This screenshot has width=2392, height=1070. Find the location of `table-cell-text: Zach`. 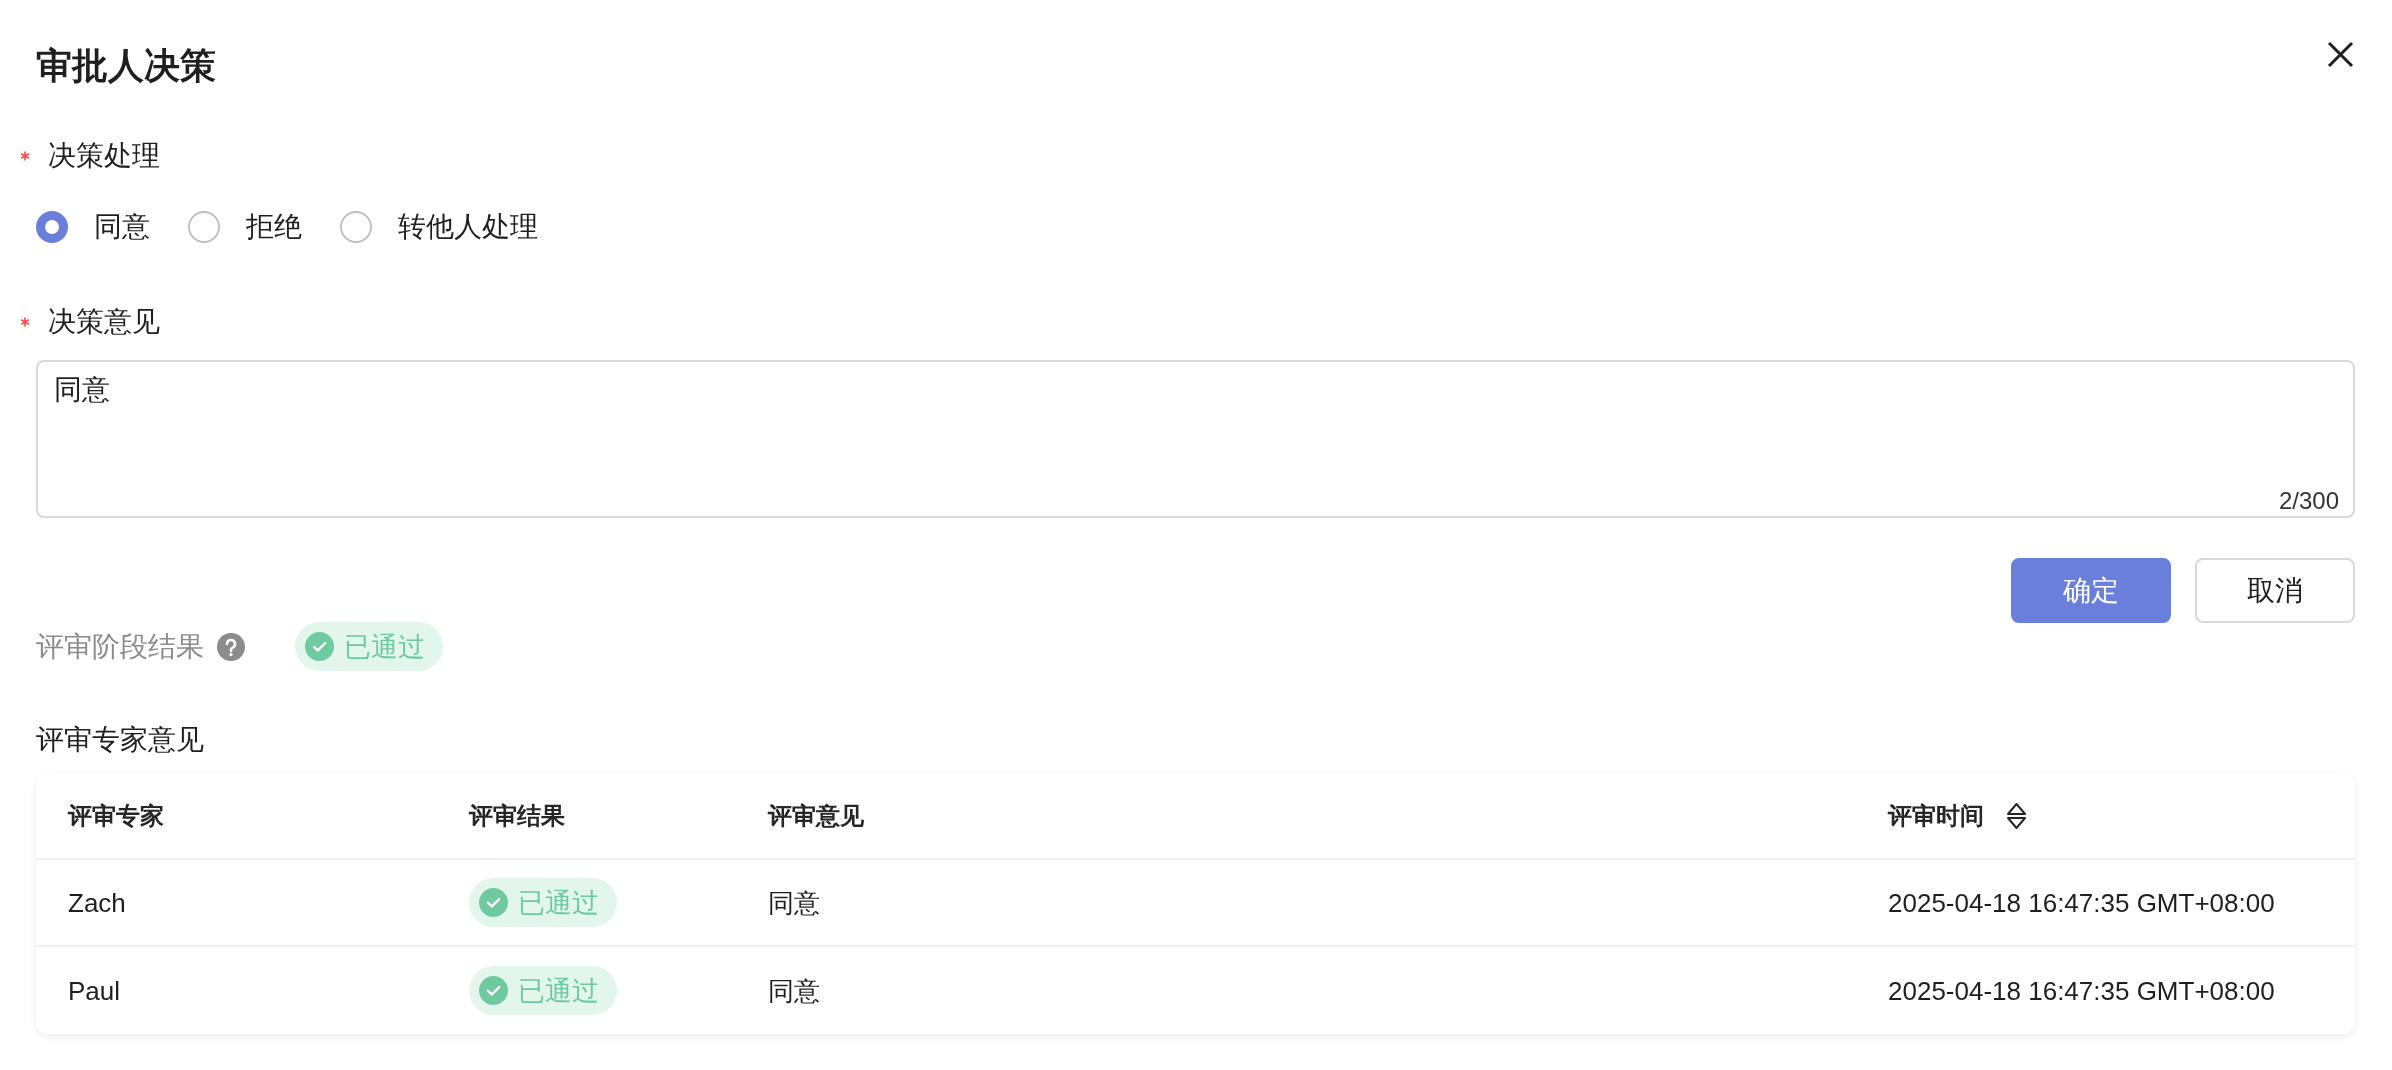

table-cell-text: Zach is located at coordinates (97, 903).